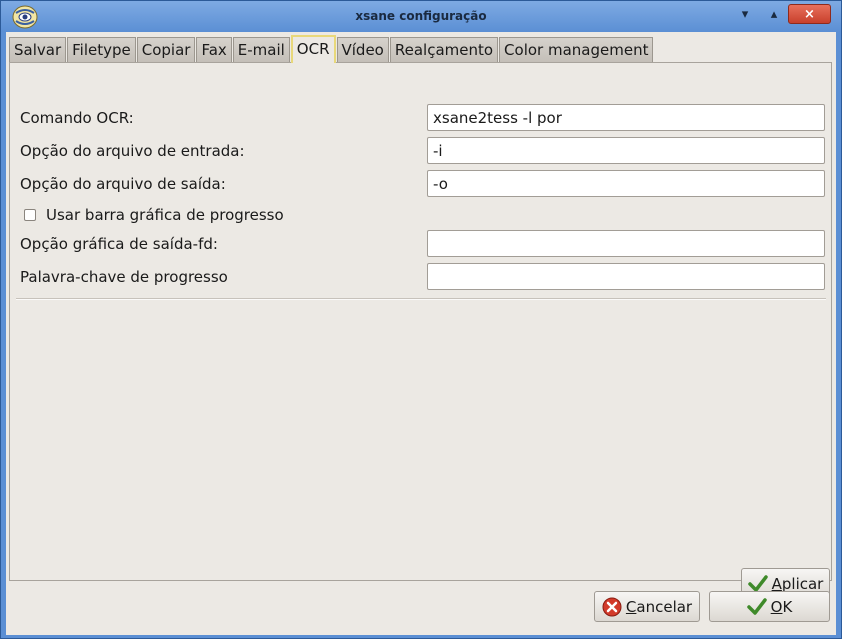  Describe the element at coordinates (166, 50) in the screenshot. I see `tab-copiar: Copiar` at that location.